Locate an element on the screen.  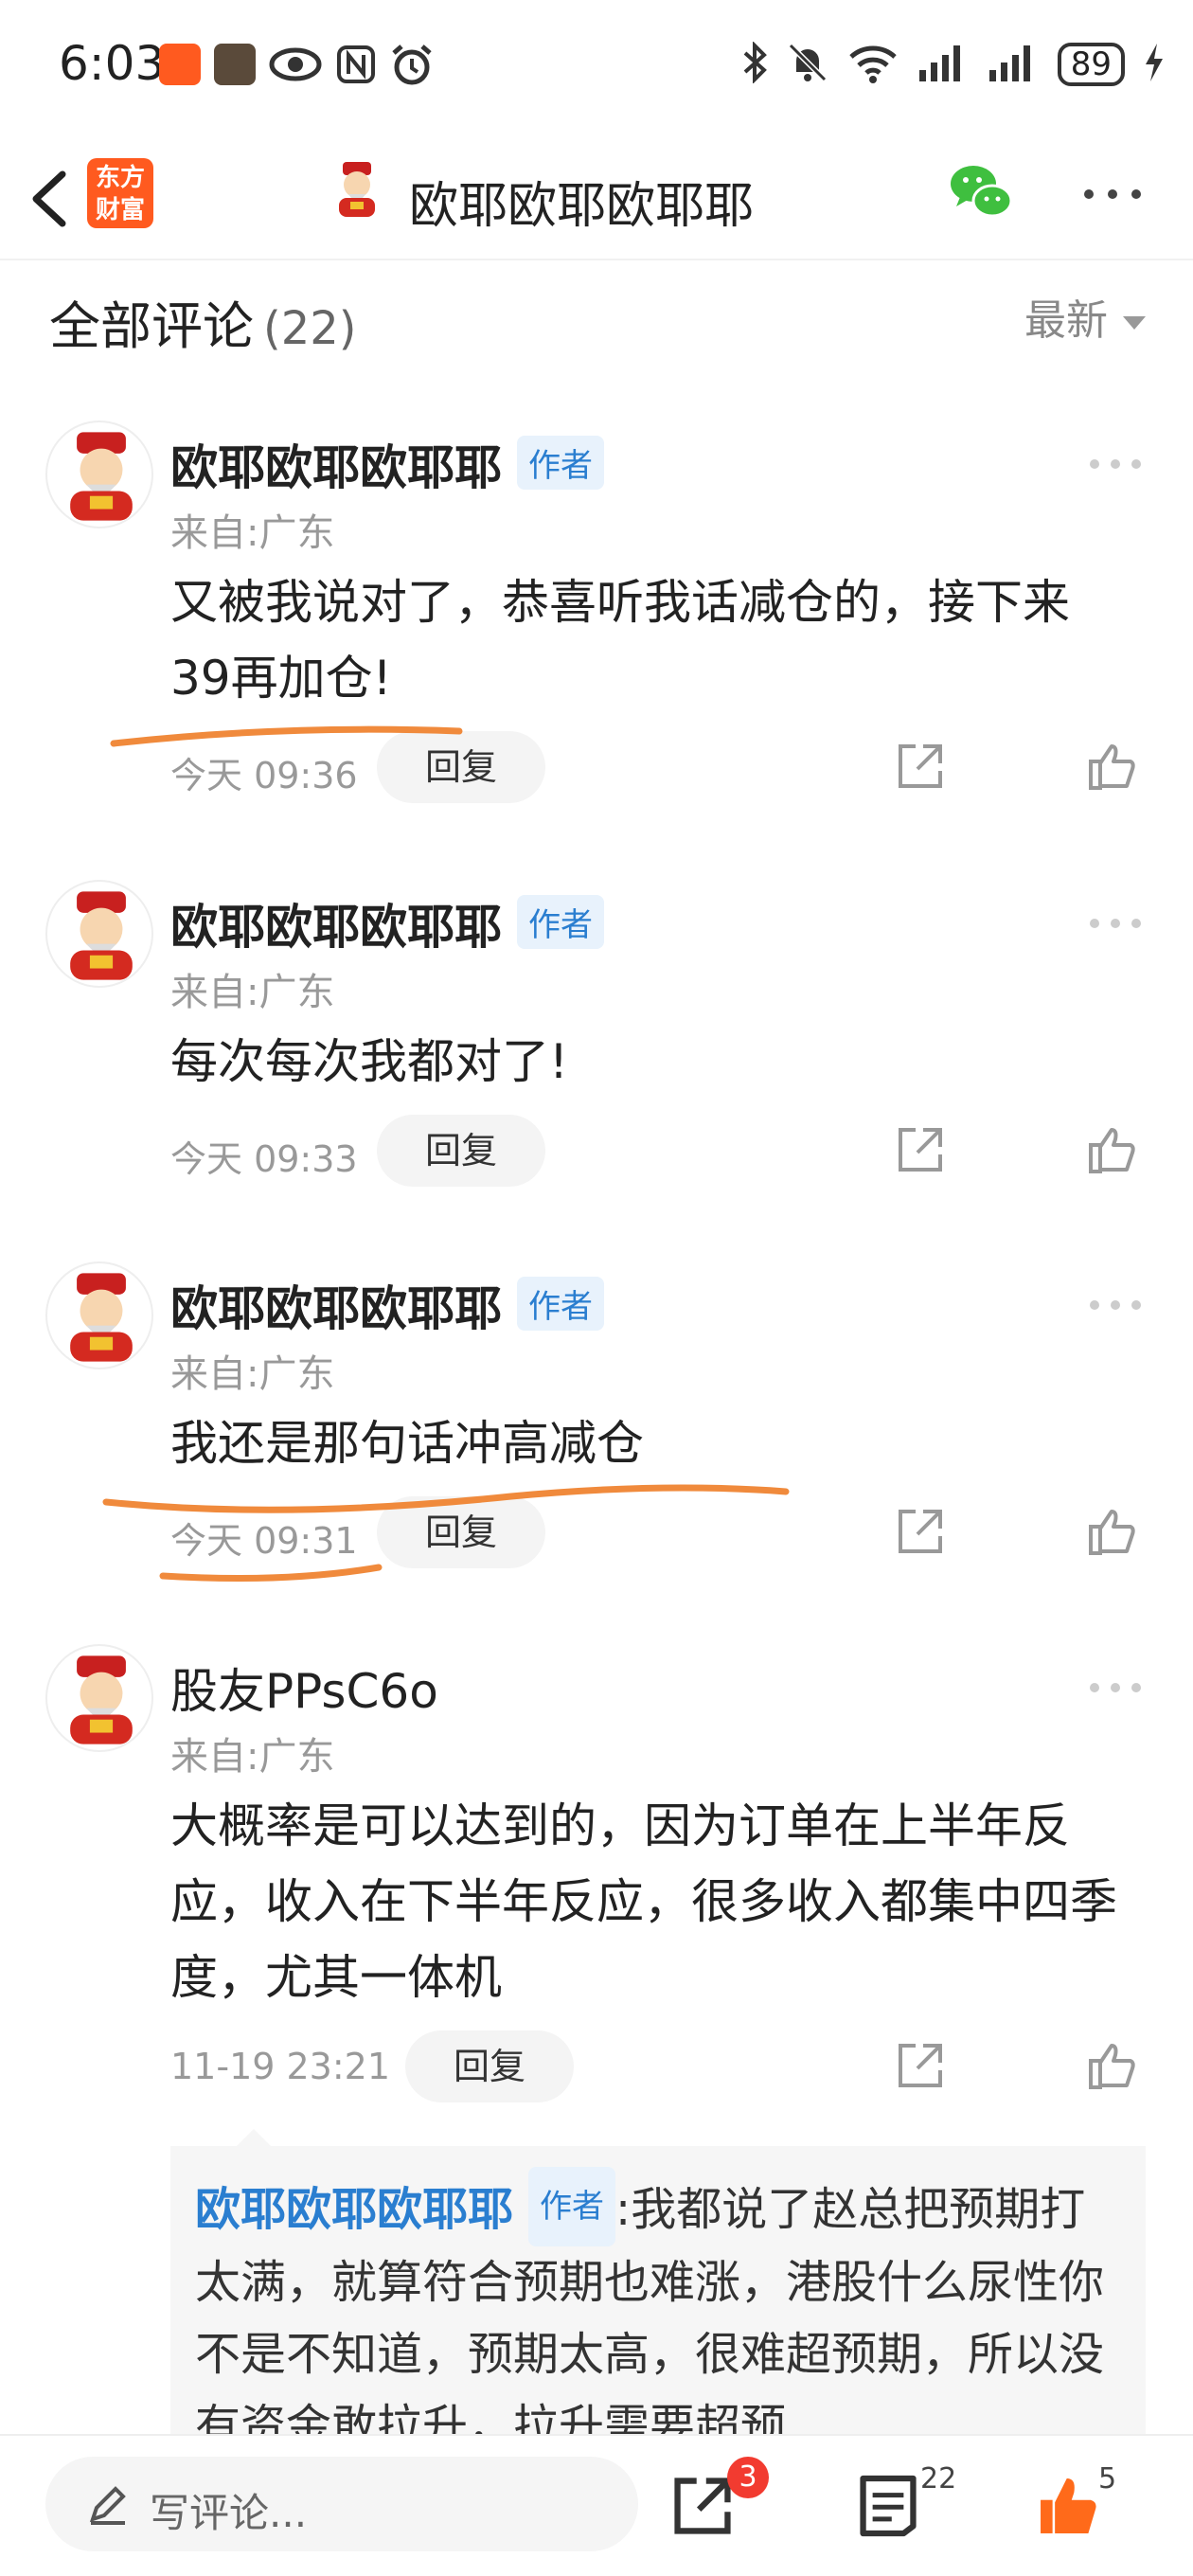
wechat-icon is located at coordinates (982, 192).